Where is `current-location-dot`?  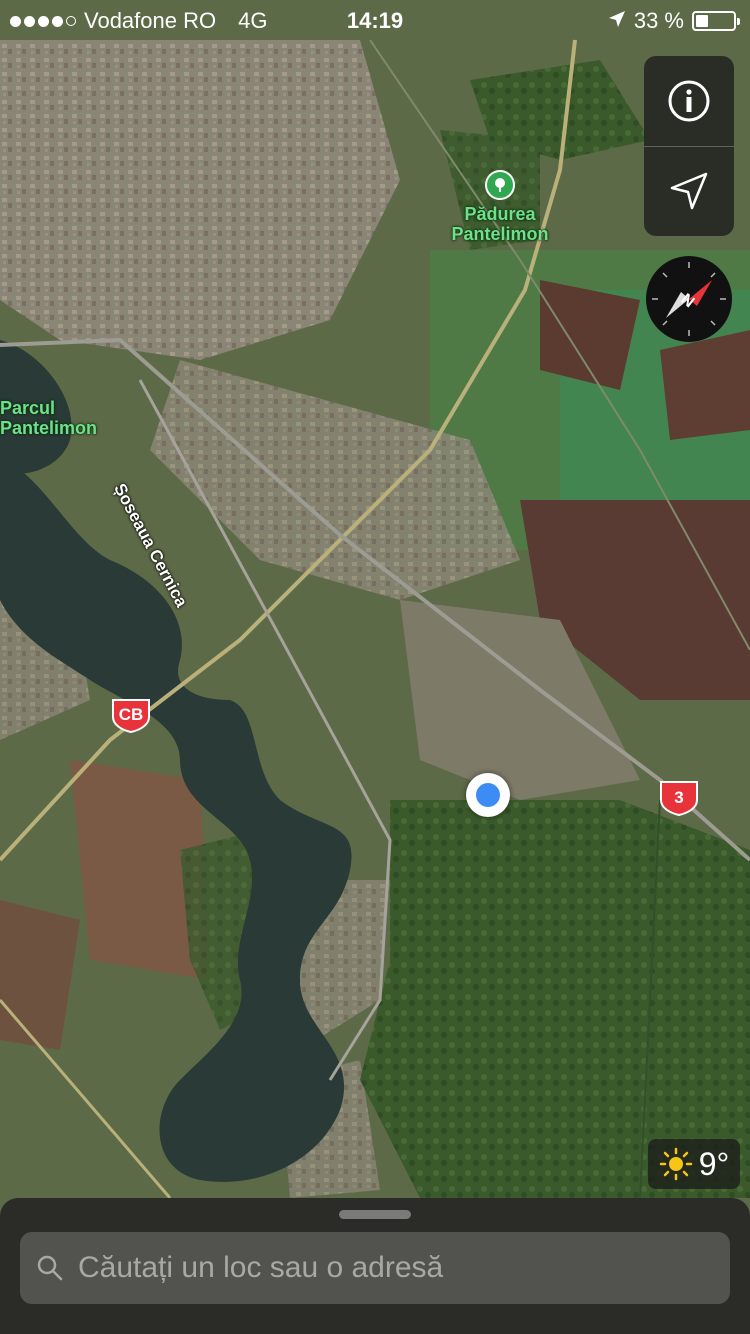
current-location-dot is located at coordinates (488, 795).